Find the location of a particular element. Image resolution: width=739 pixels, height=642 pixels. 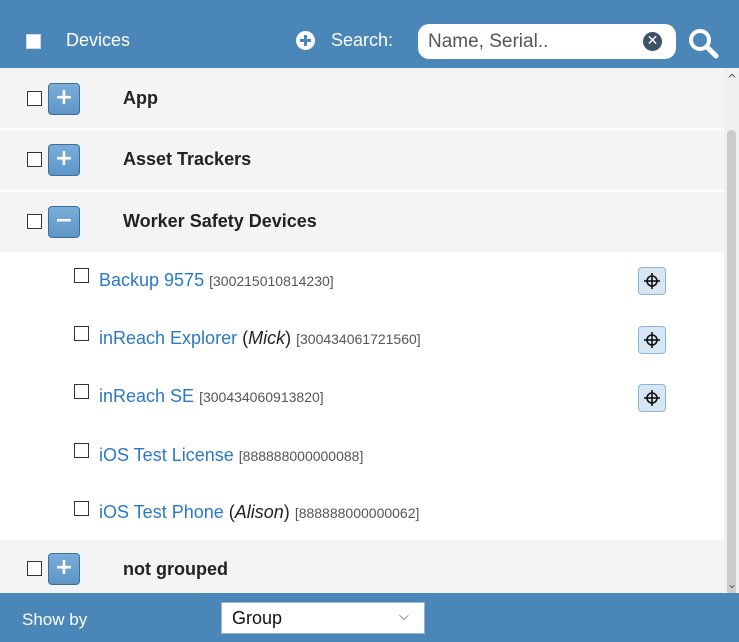

show-by-label: Show by is located at coordinates (55, 619).